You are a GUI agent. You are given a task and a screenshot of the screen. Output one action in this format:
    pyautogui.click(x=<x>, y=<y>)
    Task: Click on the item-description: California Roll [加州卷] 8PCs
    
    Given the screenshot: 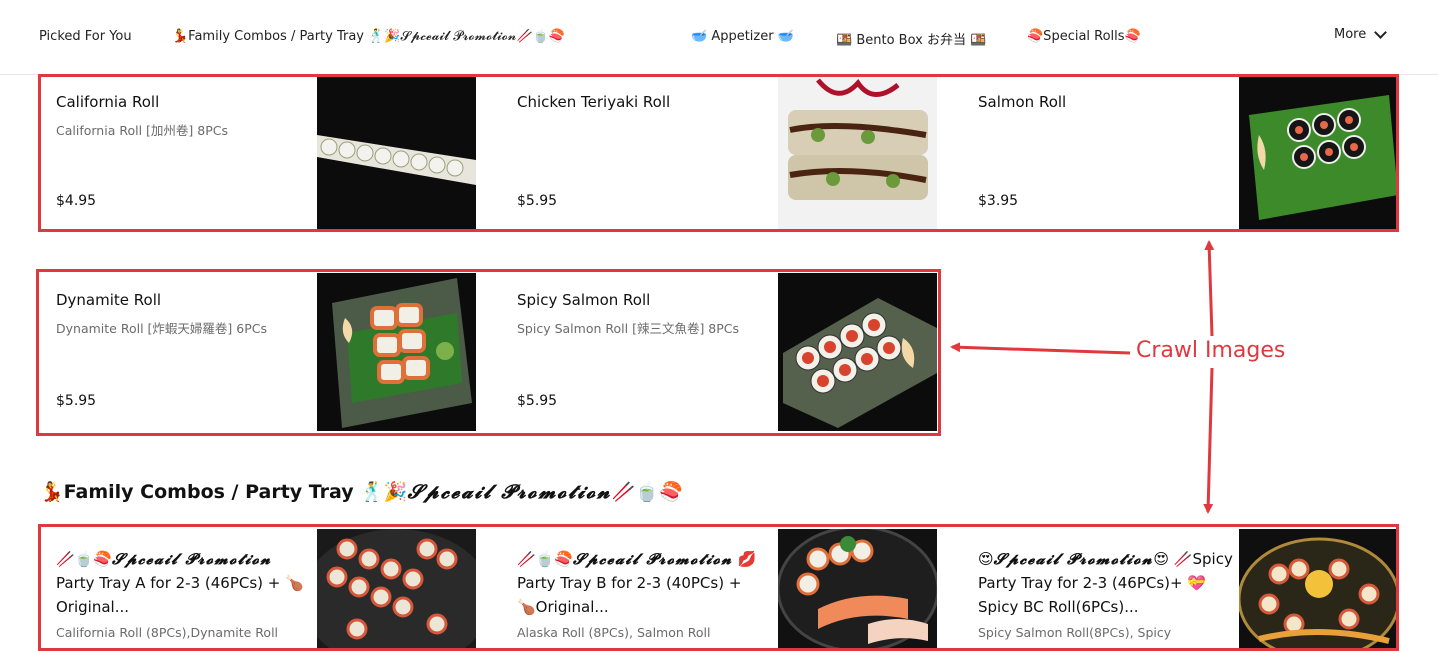 What is the action you would take?
    pyautogui.click(x=142, y=130)
    